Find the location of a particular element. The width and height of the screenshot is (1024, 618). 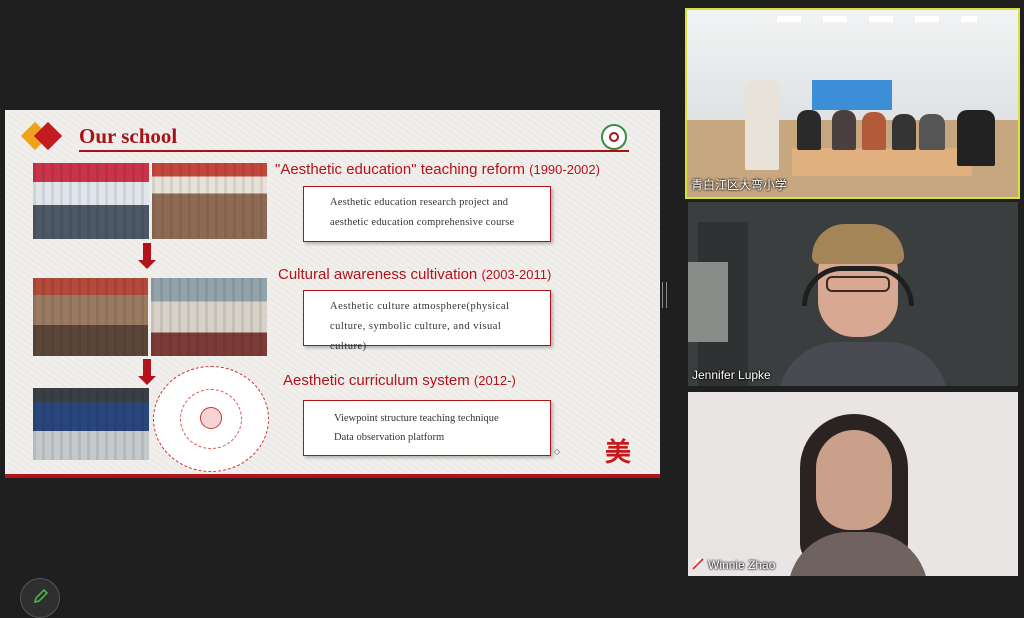

photo-meeting-room is located at coordinates (209, 201).